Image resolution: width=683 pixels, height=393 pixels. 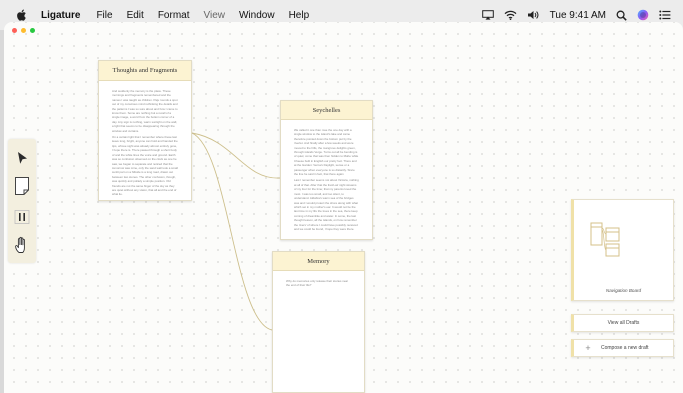 What do you see at coordinates (60, 15) in the screenshot?
I see `app-menu-name: Ligature` at bounding box center [60, 15].